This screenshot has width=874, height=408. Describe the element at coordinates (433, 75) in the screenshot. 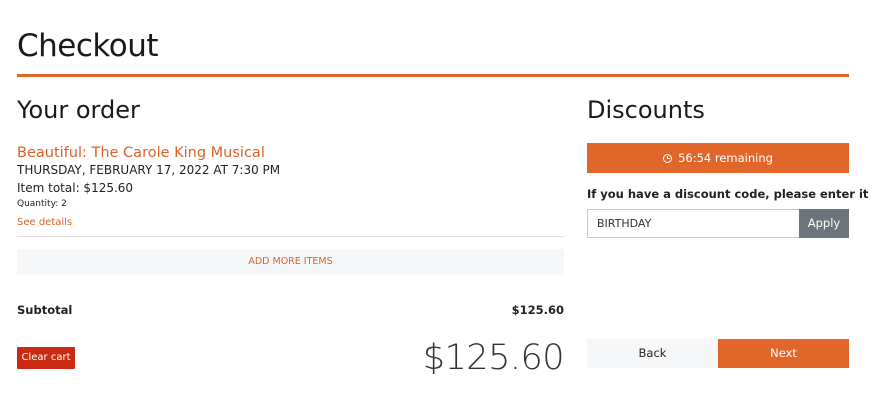

I see `title-divider` at that location.